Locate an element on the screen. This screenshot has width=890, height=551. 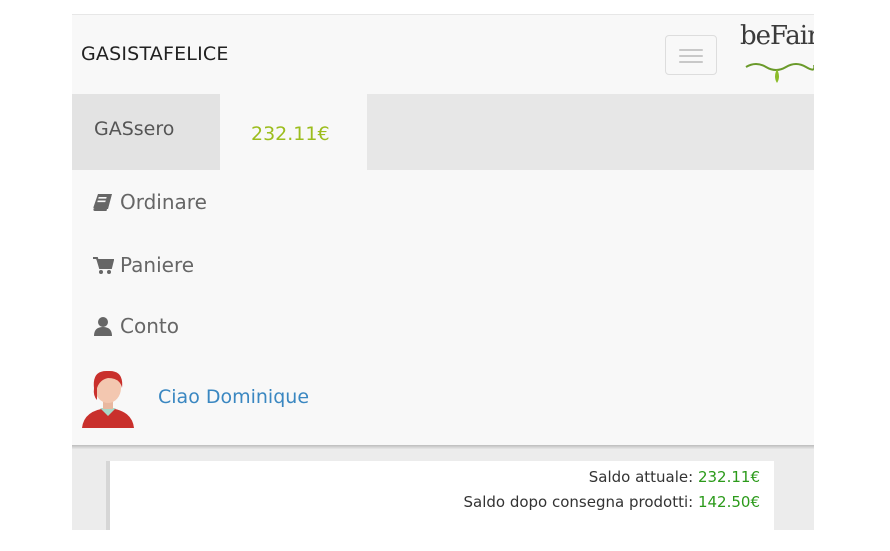
befair-logo: beFair is located at coordinates (777, 55).